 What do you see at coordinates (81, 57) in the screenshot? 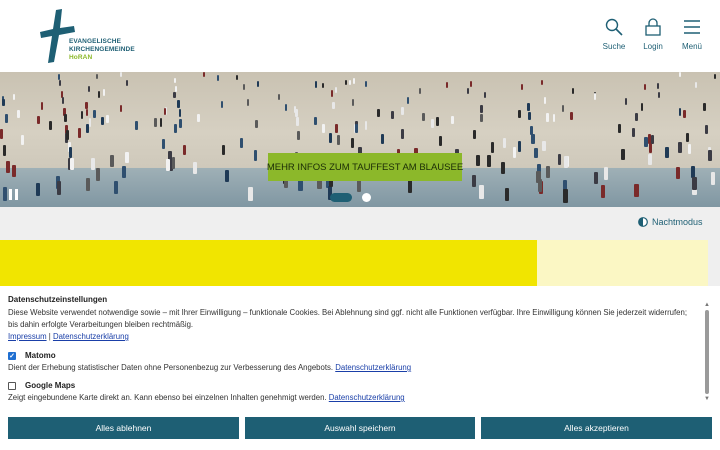
I see `logo-line-3: HoRAN` at bounding box center [81, 57].